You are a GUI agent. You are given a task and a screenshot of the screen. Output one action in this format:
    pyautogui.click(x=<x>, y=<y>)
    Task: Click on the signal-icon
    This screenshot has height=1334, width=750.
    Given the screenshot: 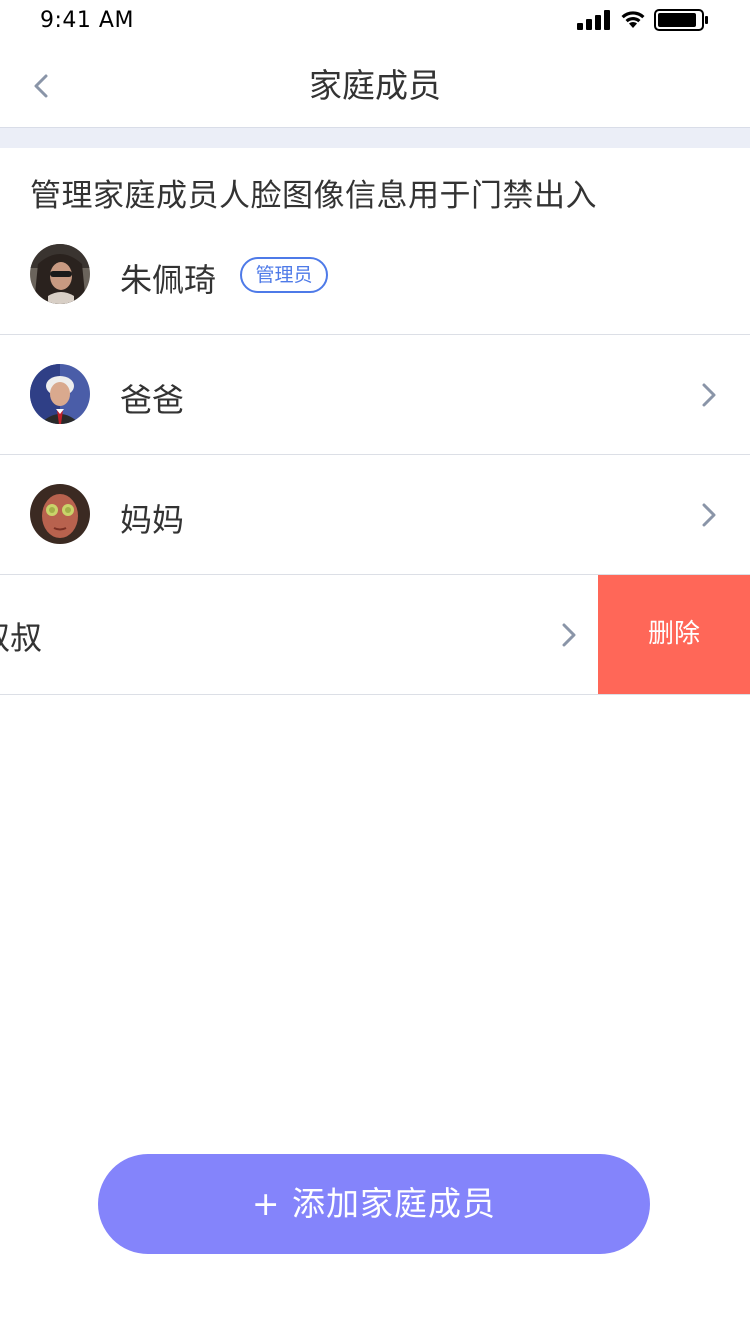 What is the action you would take?
    pyautogui.click(x=593, y=20)
    